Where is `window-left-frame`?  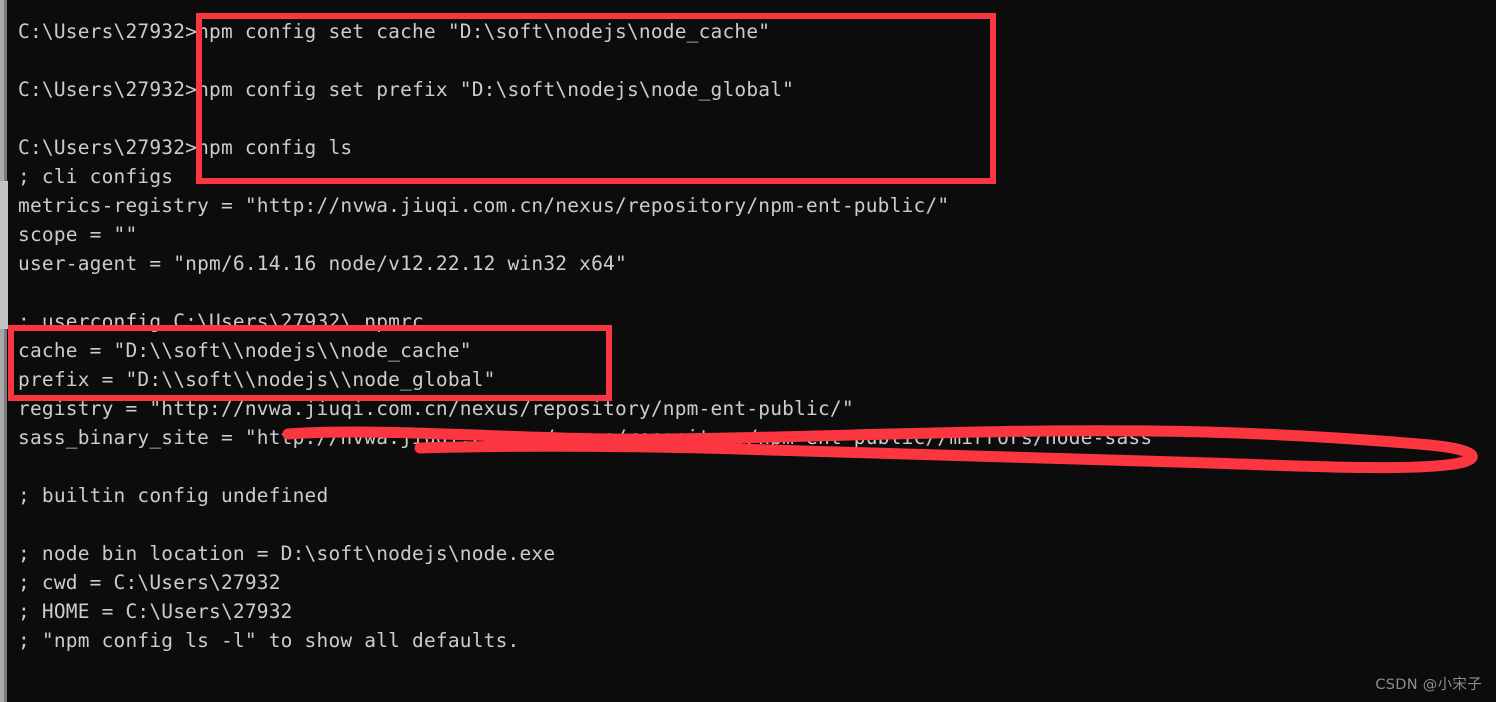
window-left-frame is located at coordinates (3, 351).